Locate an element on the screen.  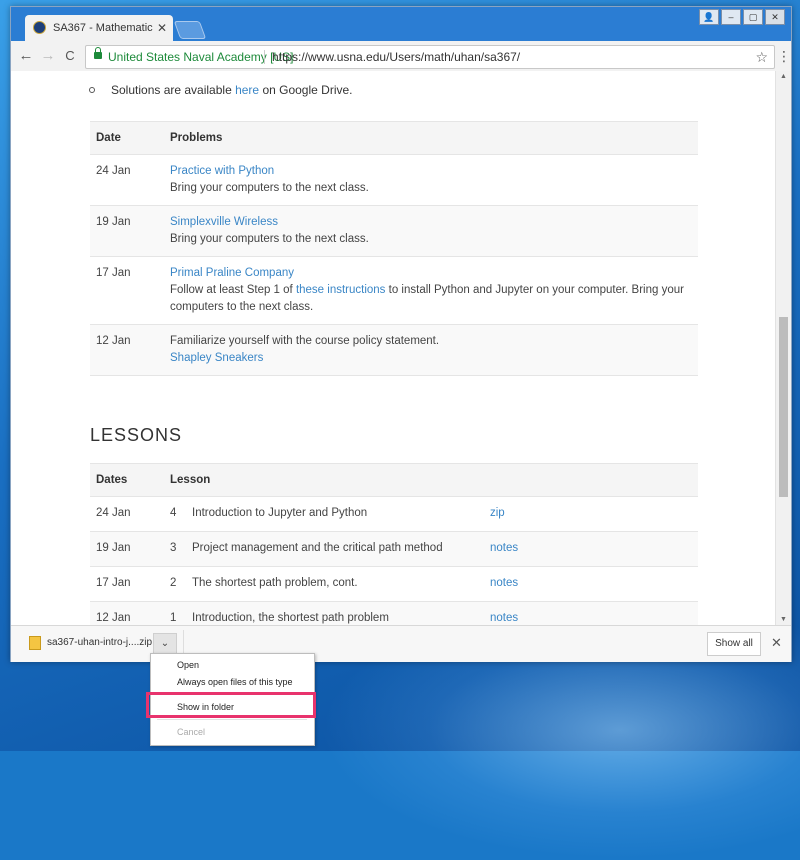
lesson-number: 3 is located at coordinates (175, 549).